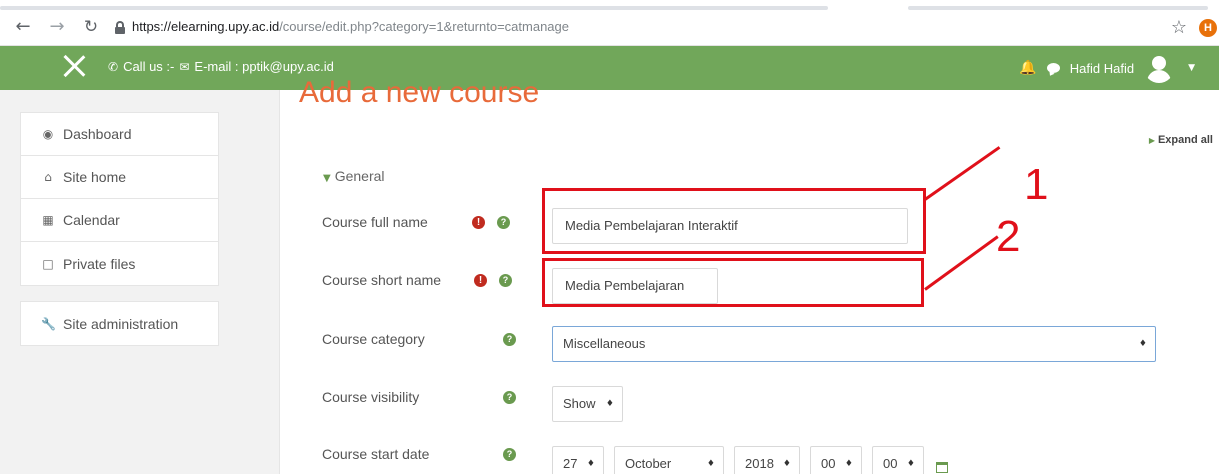 This screenshot has width=1219, height=474. Describe the element at coordinates (149, 66) in the screenshot. I see `call-label: Call us :-` at that location.